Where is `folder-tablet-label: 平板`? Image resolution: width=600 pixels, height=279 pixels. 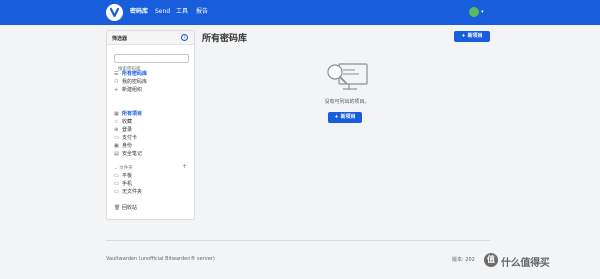
folder-tablet-label: 平板 is located at coordinates (127, 176).